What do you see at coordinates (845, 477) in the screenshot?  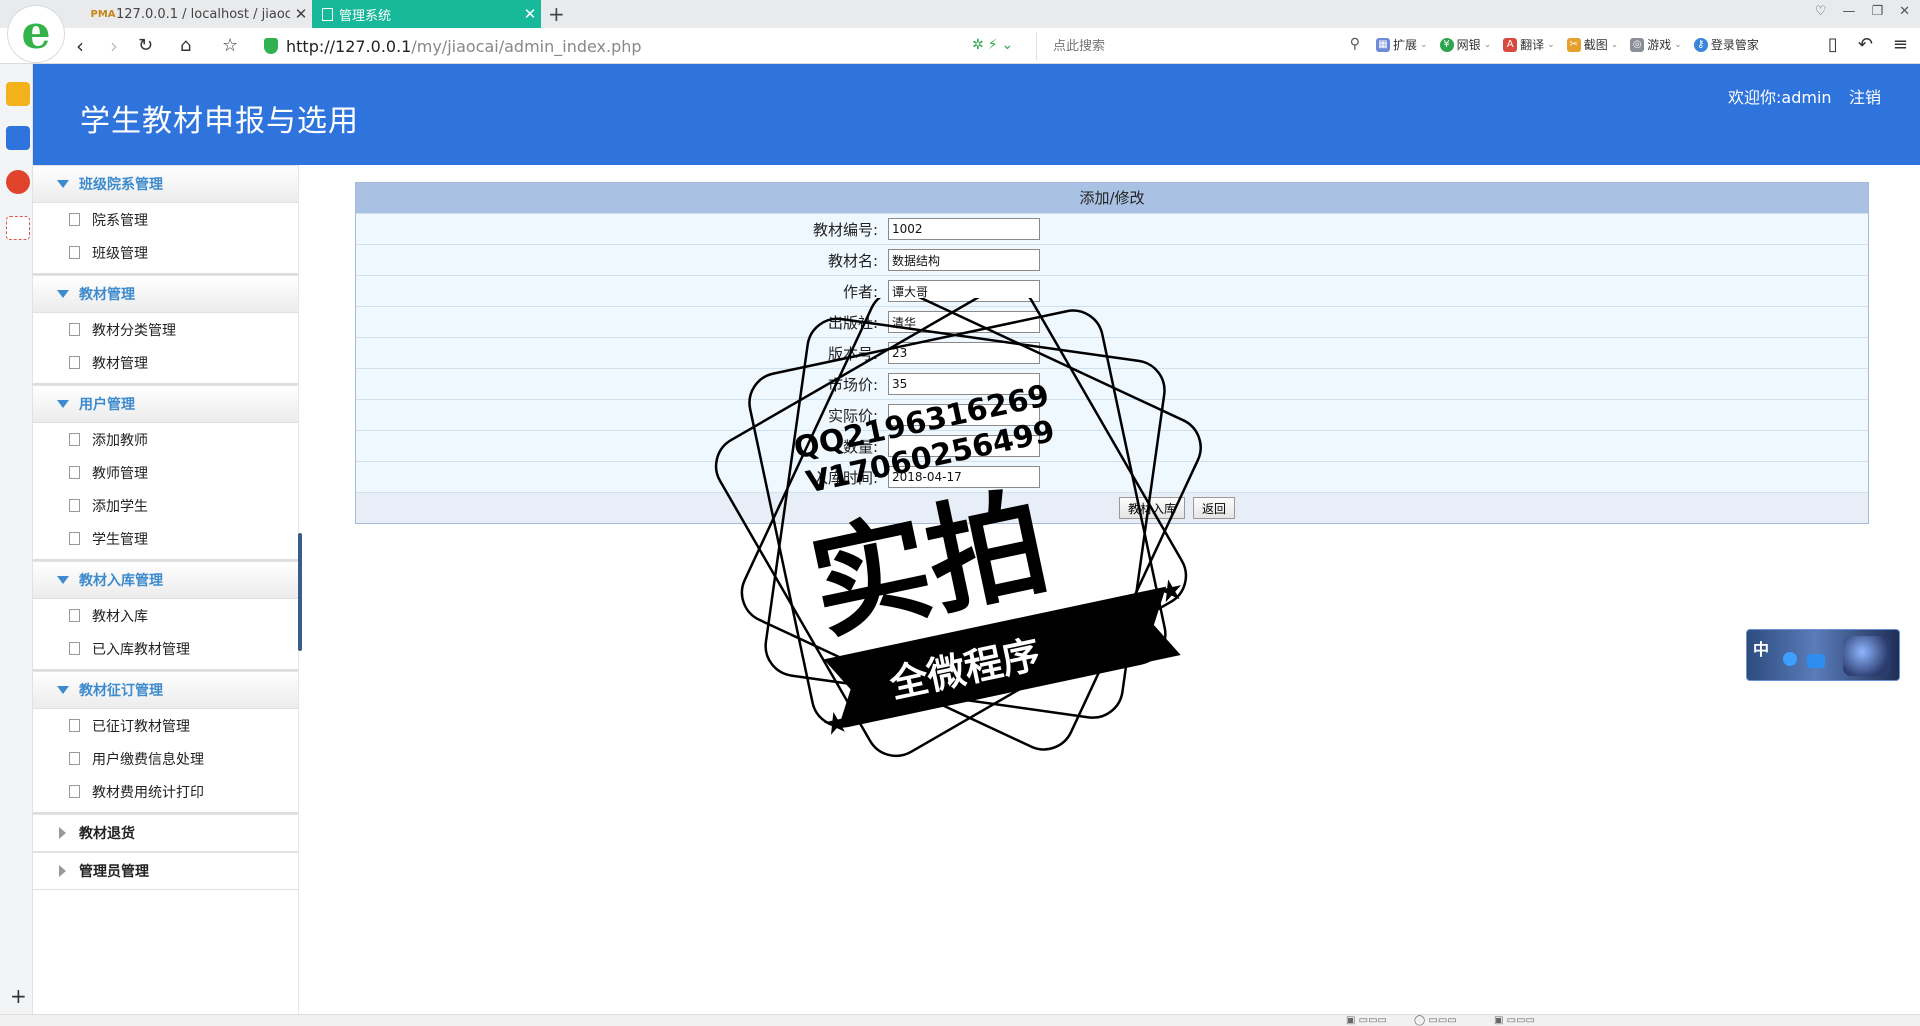 I see `field-label: 入库时间:` at bounding box center [845, 477].